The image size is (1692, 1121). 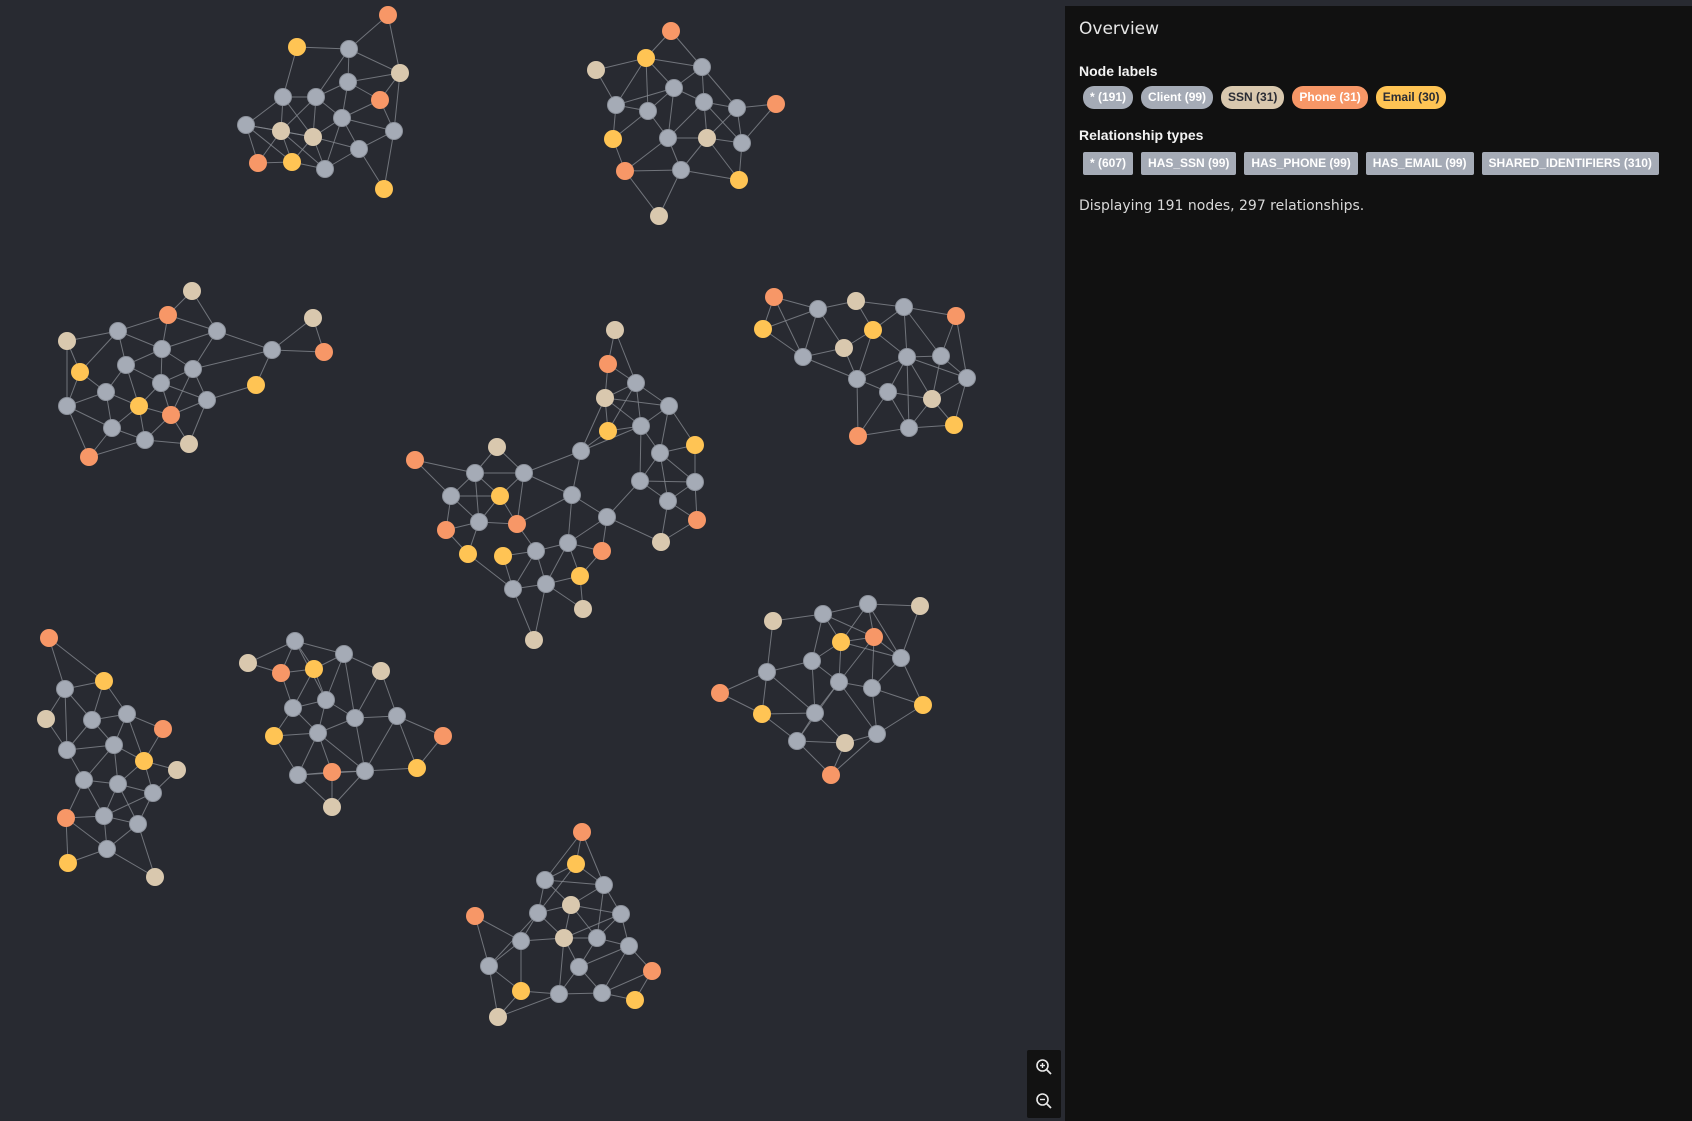 What do you see at coordinates (1419, 163) in the screenshot?
I see `relationship-type-has-email: HAS_EMAIL (99)` at bounding box center [1419, 163].